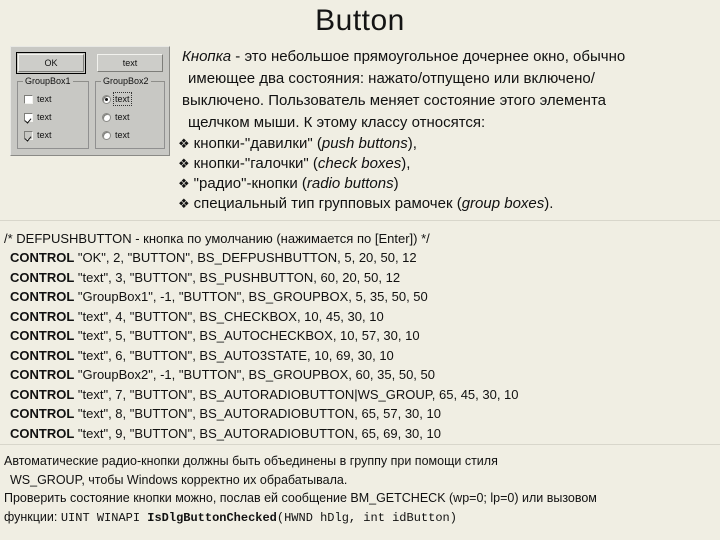 Image resolution: width=720 pixels, height=540 pixels. I want to click on ok-button: OK, so click(51, 63).